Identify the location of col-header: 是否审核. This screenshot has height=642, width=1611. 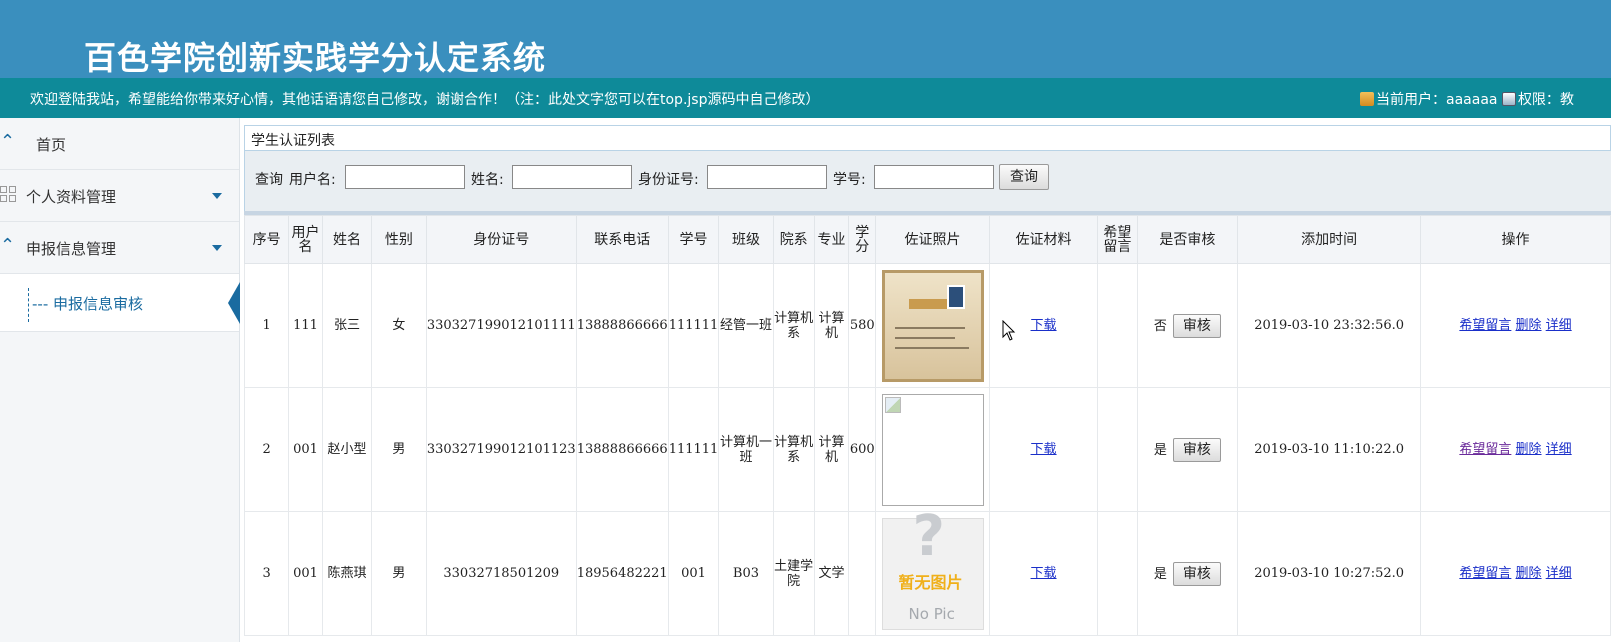
(1187, 239).